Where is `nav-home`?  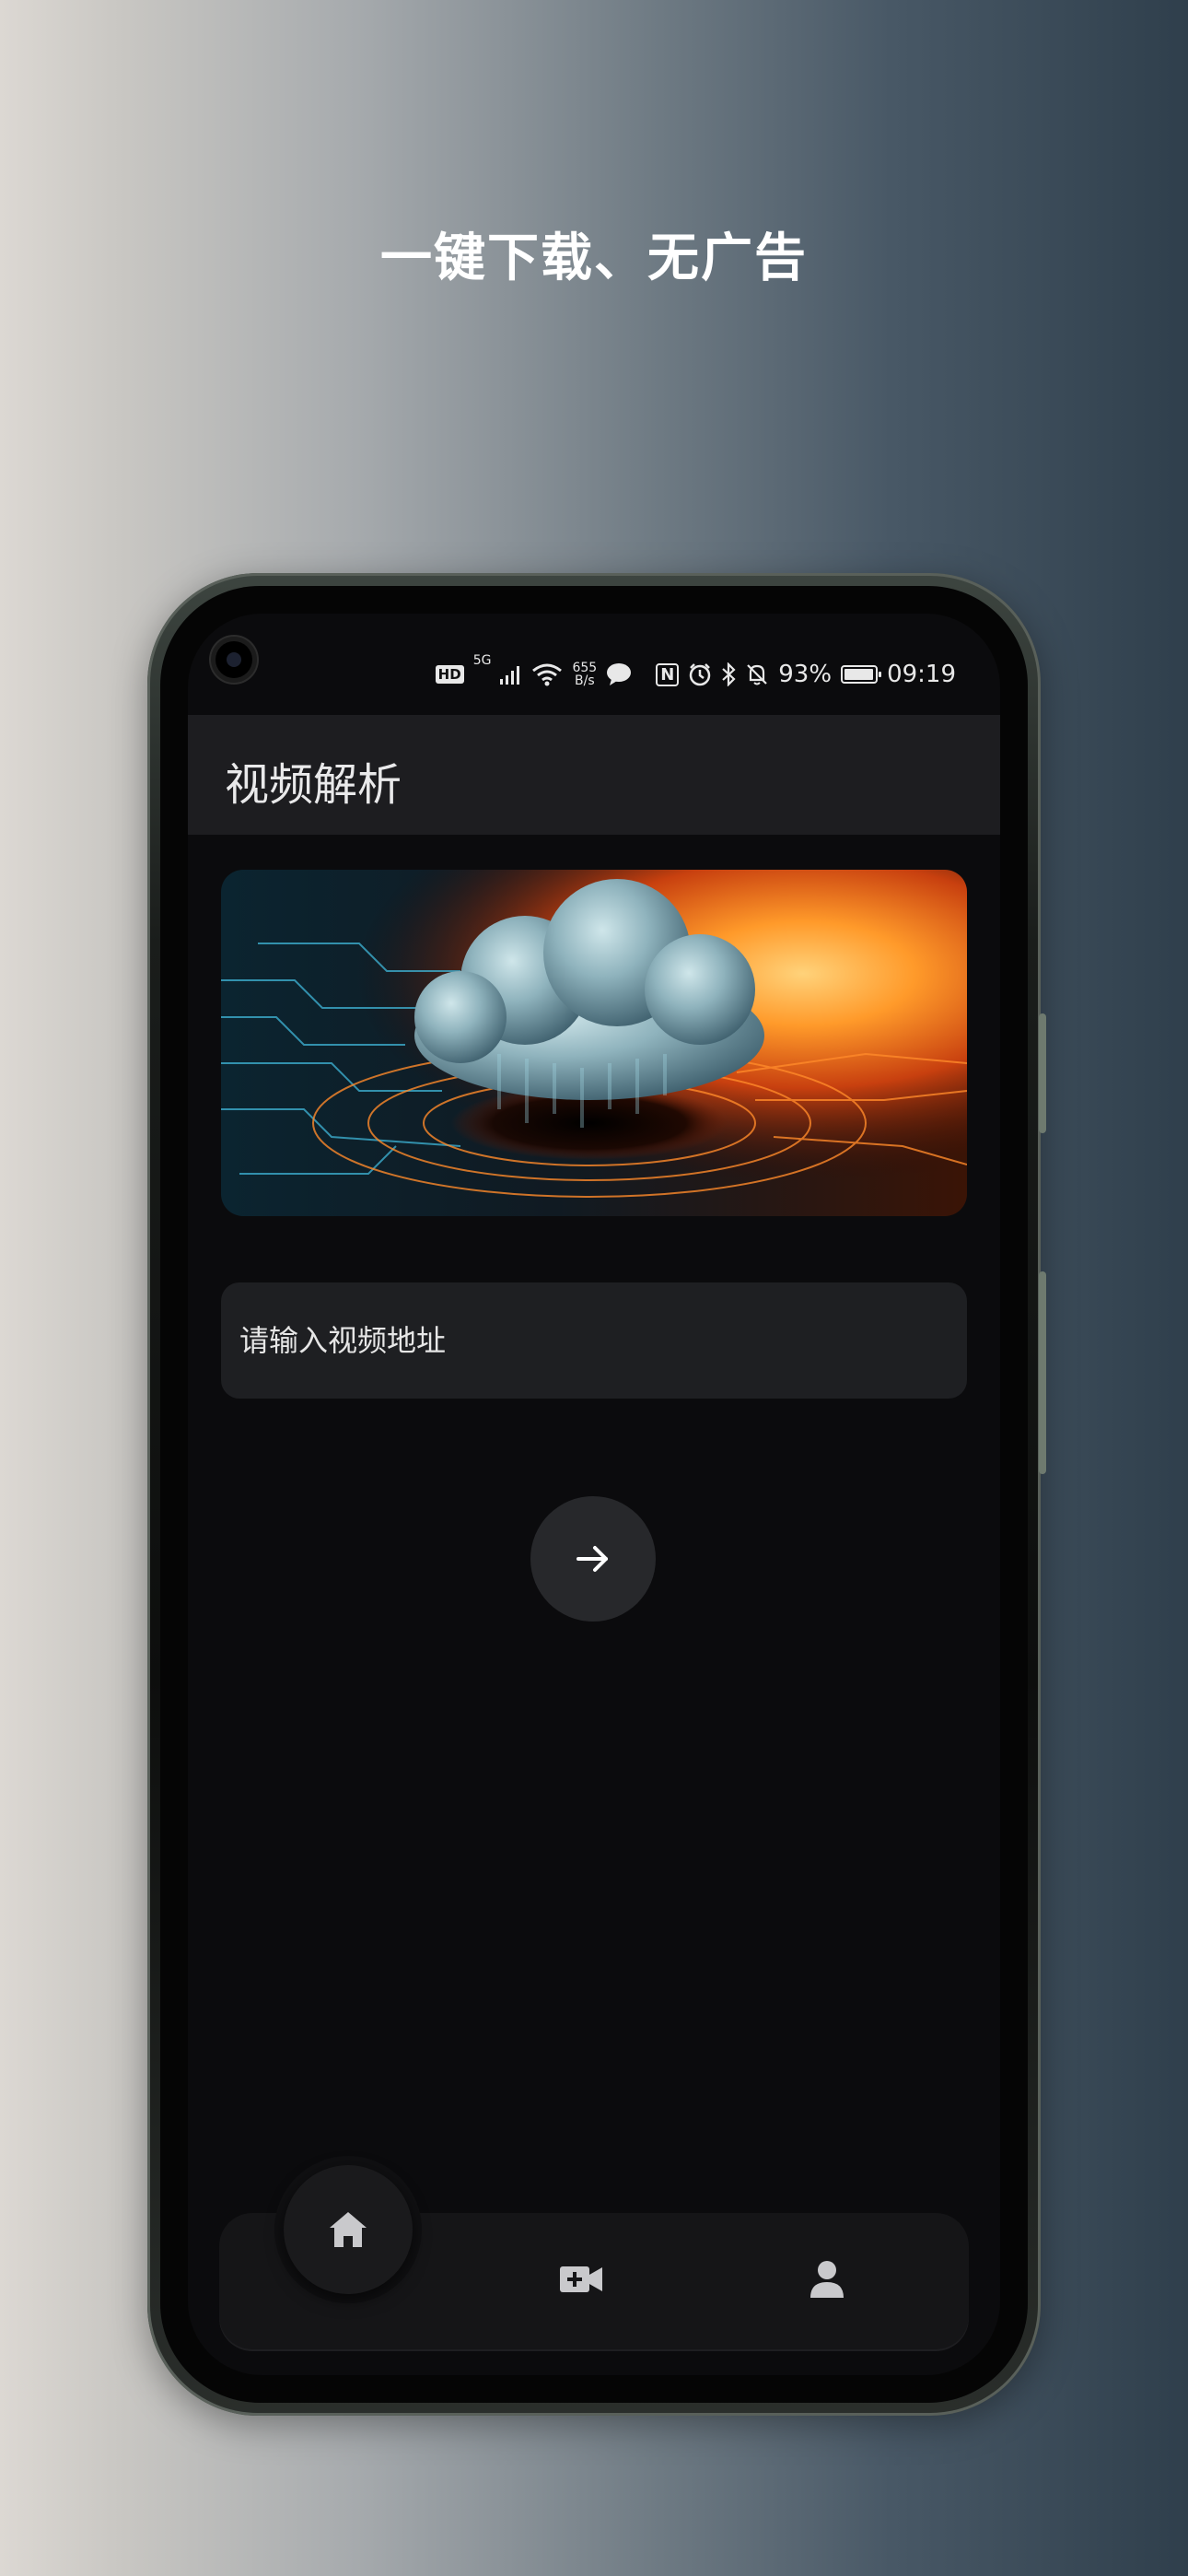
nav-home is located at coordinates (348, 2229).